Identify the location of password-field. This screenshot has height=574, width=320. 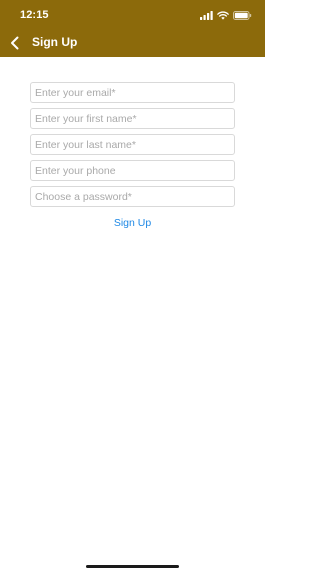
(132, 196).